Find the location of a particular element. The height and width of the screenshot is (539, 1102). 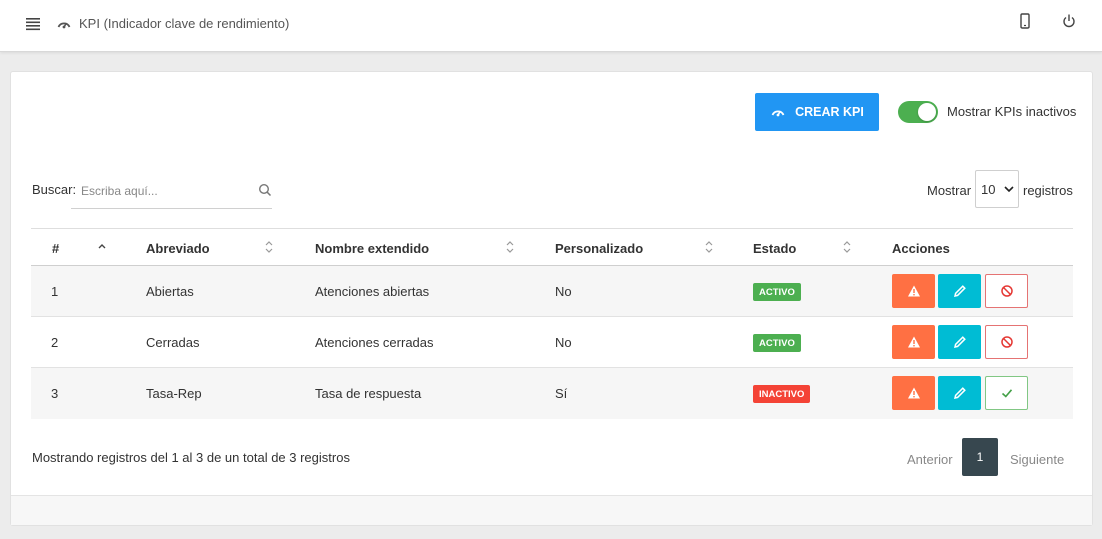

column-status: Estado is located at coordinates (774, 248).